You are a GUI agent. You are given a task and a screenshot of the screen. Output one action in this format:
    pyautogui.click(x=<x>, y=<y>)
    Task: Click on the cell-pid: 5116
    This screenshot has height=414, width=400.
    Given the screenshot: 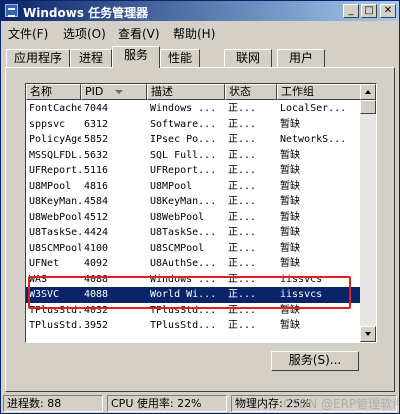 What is the action you would take?
    pyautogui.click(x=96, y=170)
    